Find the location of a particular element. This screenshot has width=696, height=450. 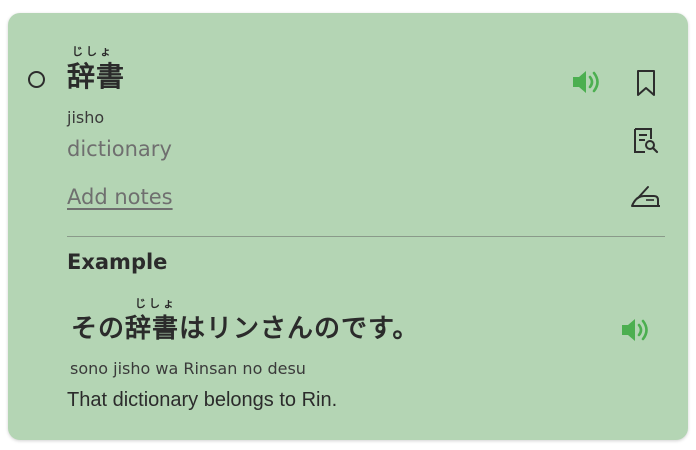

example-translation: That dictionary belongs to Rin. is located at coordinates (202, 400).